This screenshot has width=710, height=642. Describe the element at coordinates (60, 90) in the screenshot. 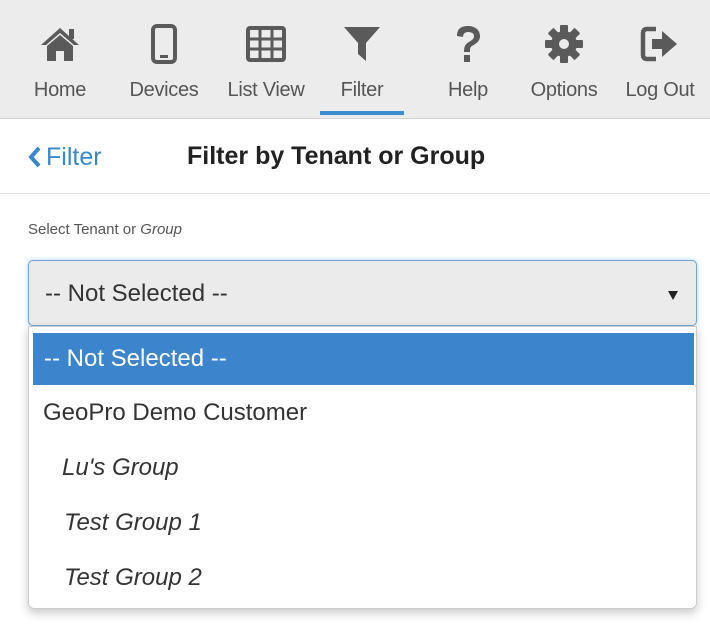

I see `toolbar-home-label: Home` at that location.